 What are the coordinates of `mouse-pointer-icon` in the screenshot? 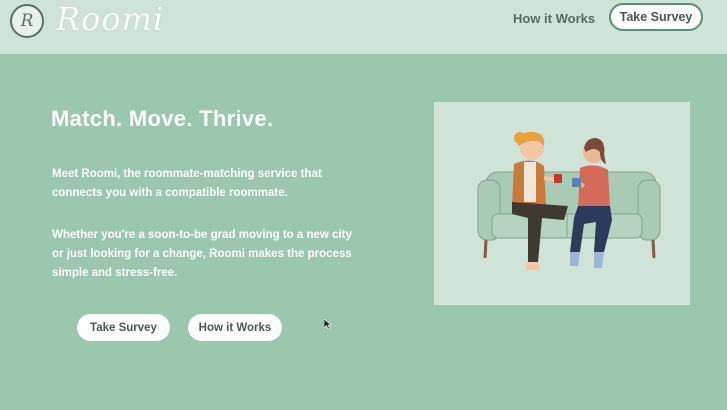 It's located at (327, 326).